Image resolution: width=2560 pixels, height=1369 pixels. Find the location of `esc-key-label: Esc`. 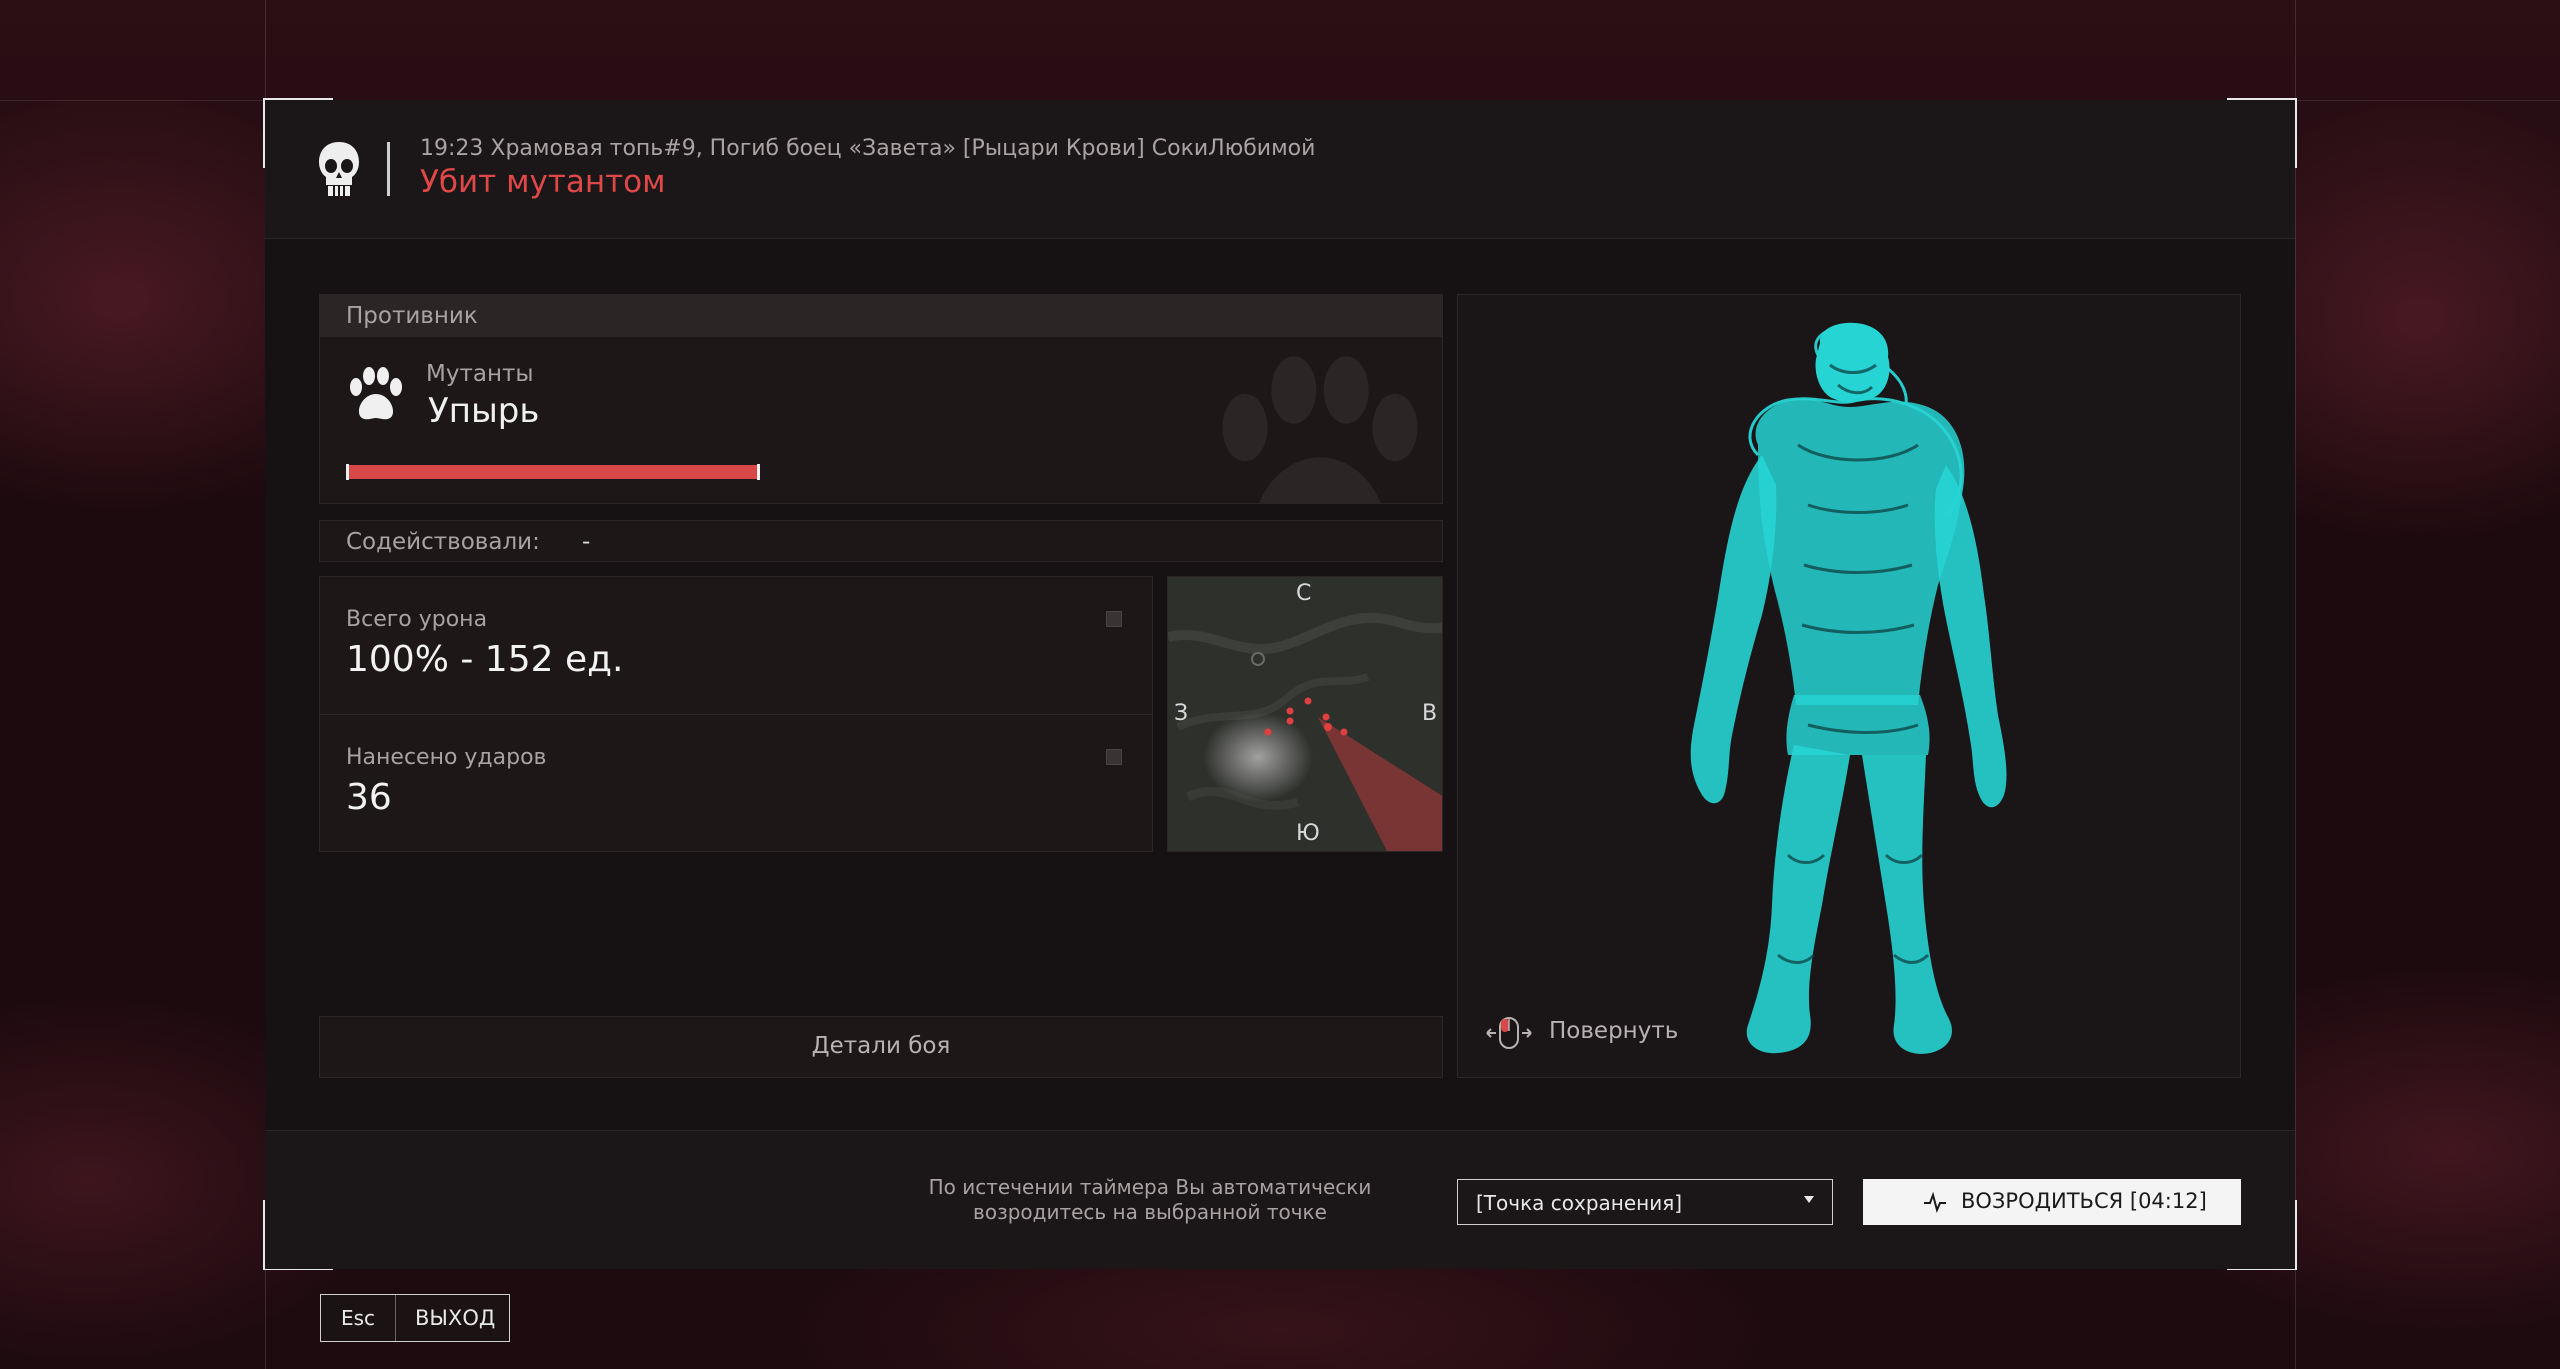

esc-key-label: Esc is located at coordinates (358, 1318).